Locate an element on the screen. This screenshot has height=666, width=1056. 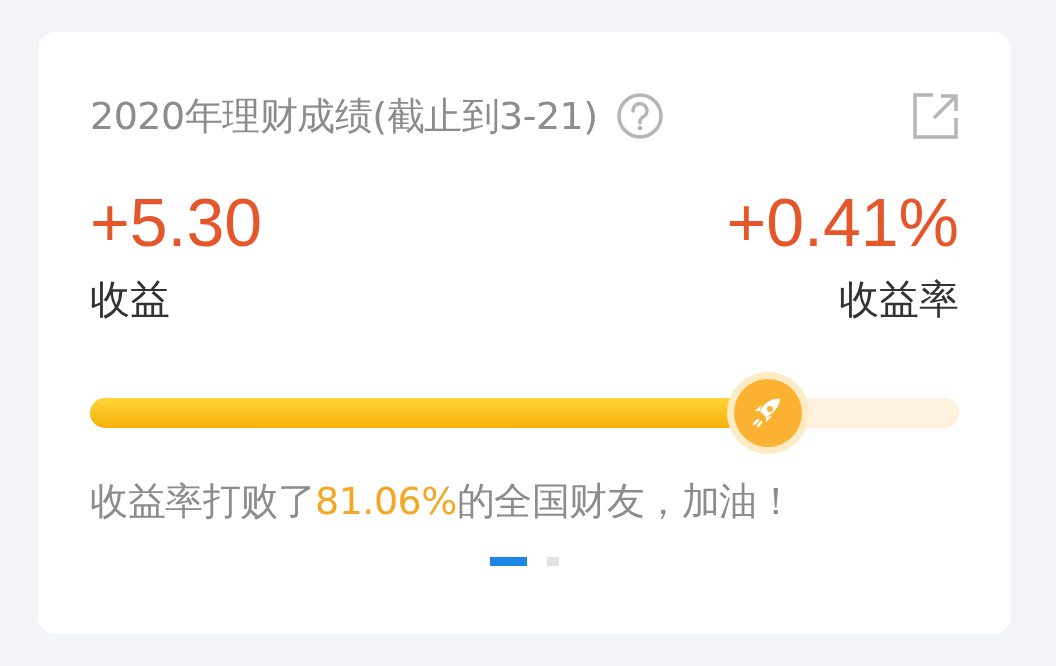
metric-label: 收益率 is located at coordinates (899, 299).